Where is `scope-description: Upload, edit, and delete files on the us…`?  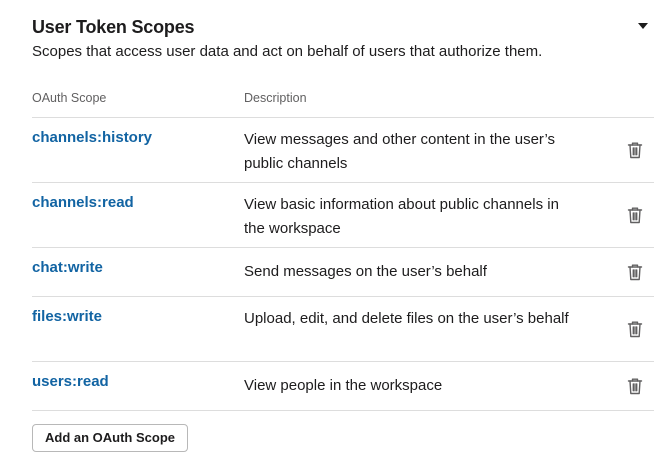 scope-description: Upload, edit, and delete files on the us… is located at coordinates (406, 318).